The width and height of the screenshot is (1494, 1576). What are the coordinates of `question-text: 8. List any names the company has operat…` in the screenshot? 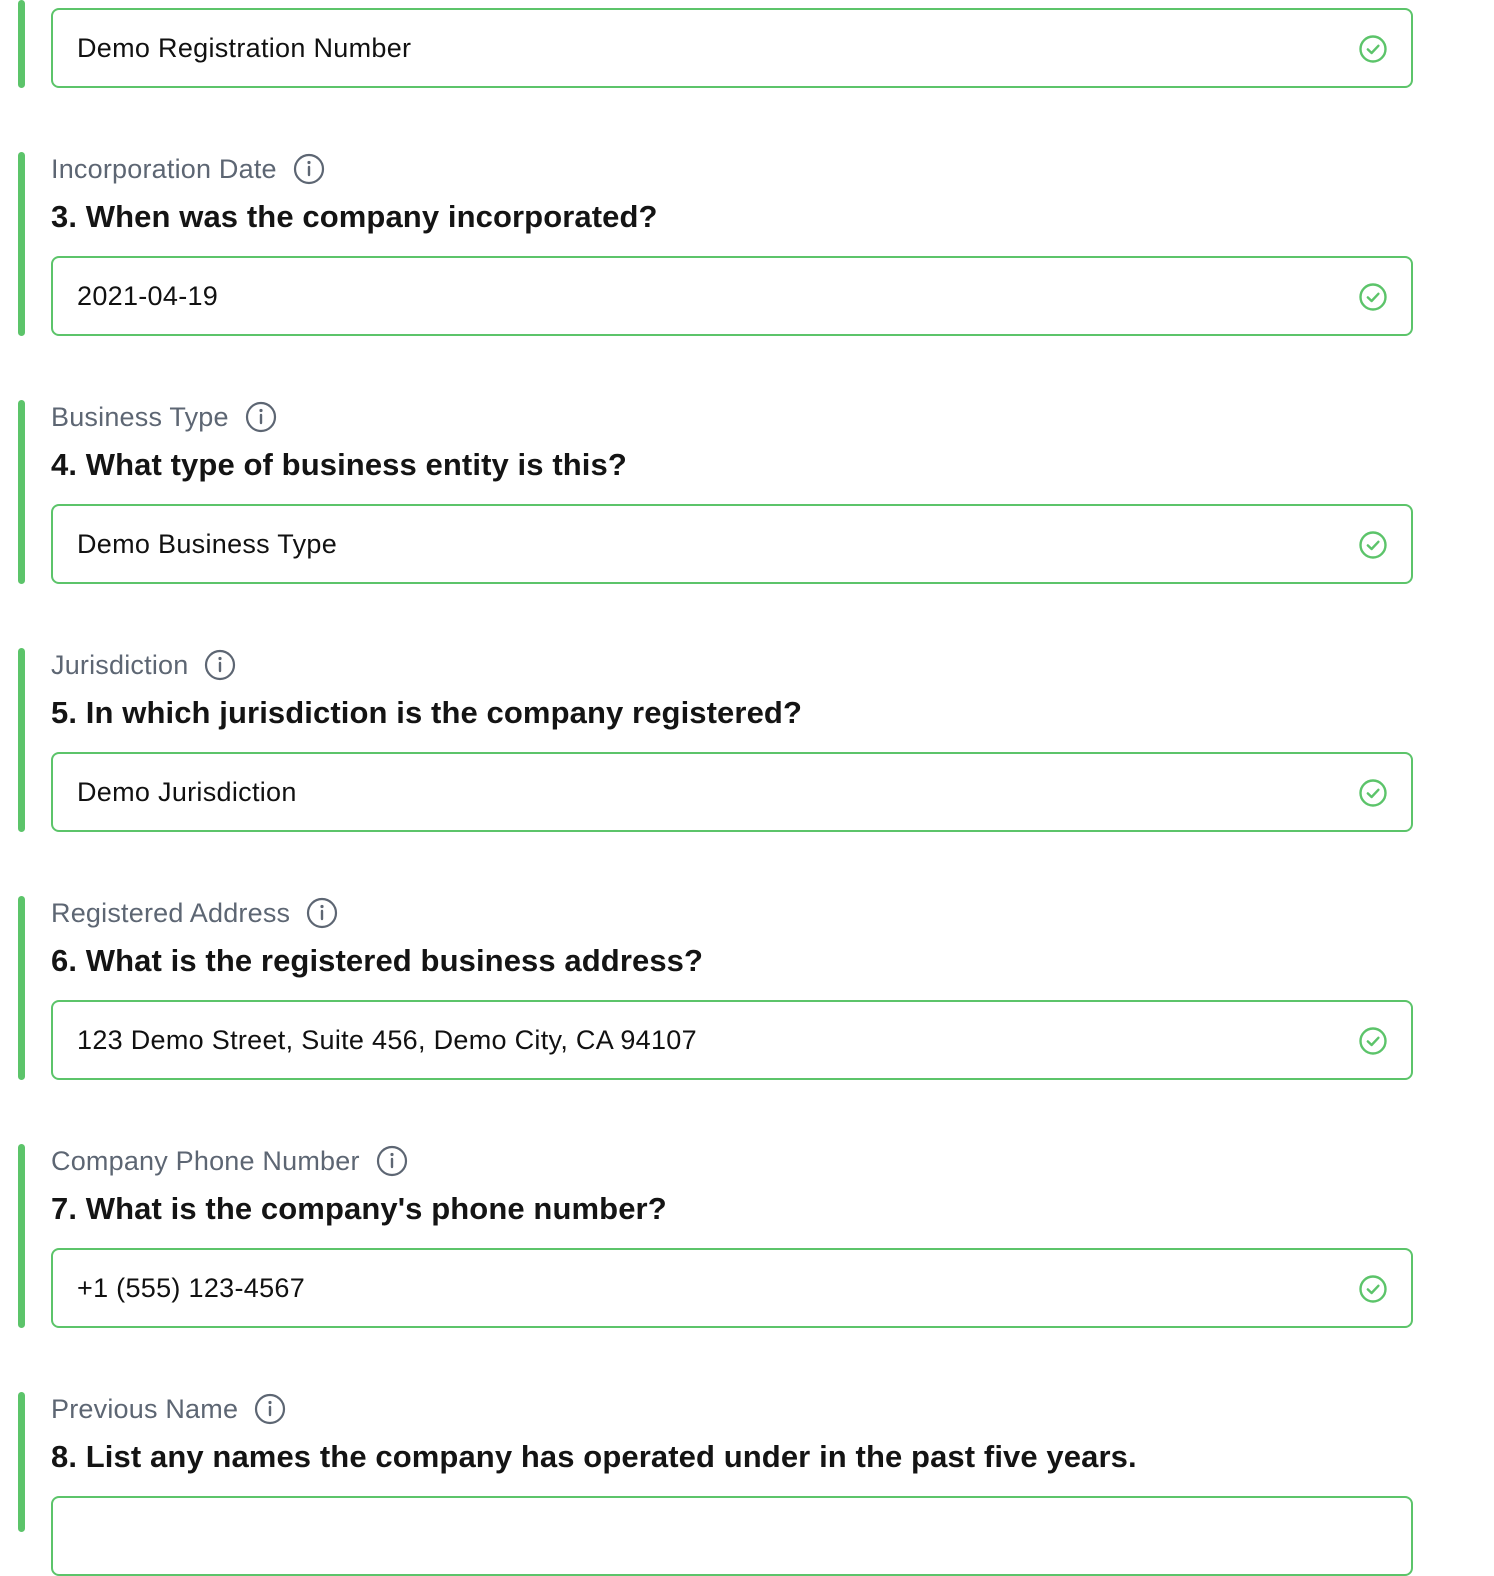 It's located at (594, 1456).